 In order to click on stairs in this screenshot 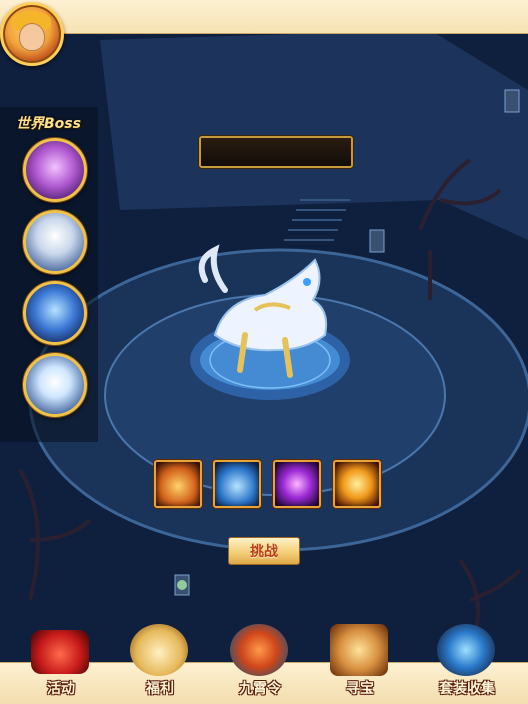, I will do `click(317, 220)`.